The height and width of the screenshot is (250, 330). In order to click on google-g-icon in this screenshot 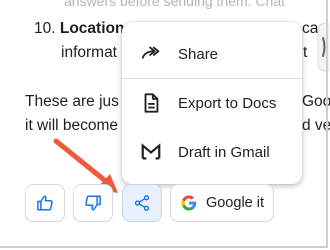, I will do `click(189, 203)`.